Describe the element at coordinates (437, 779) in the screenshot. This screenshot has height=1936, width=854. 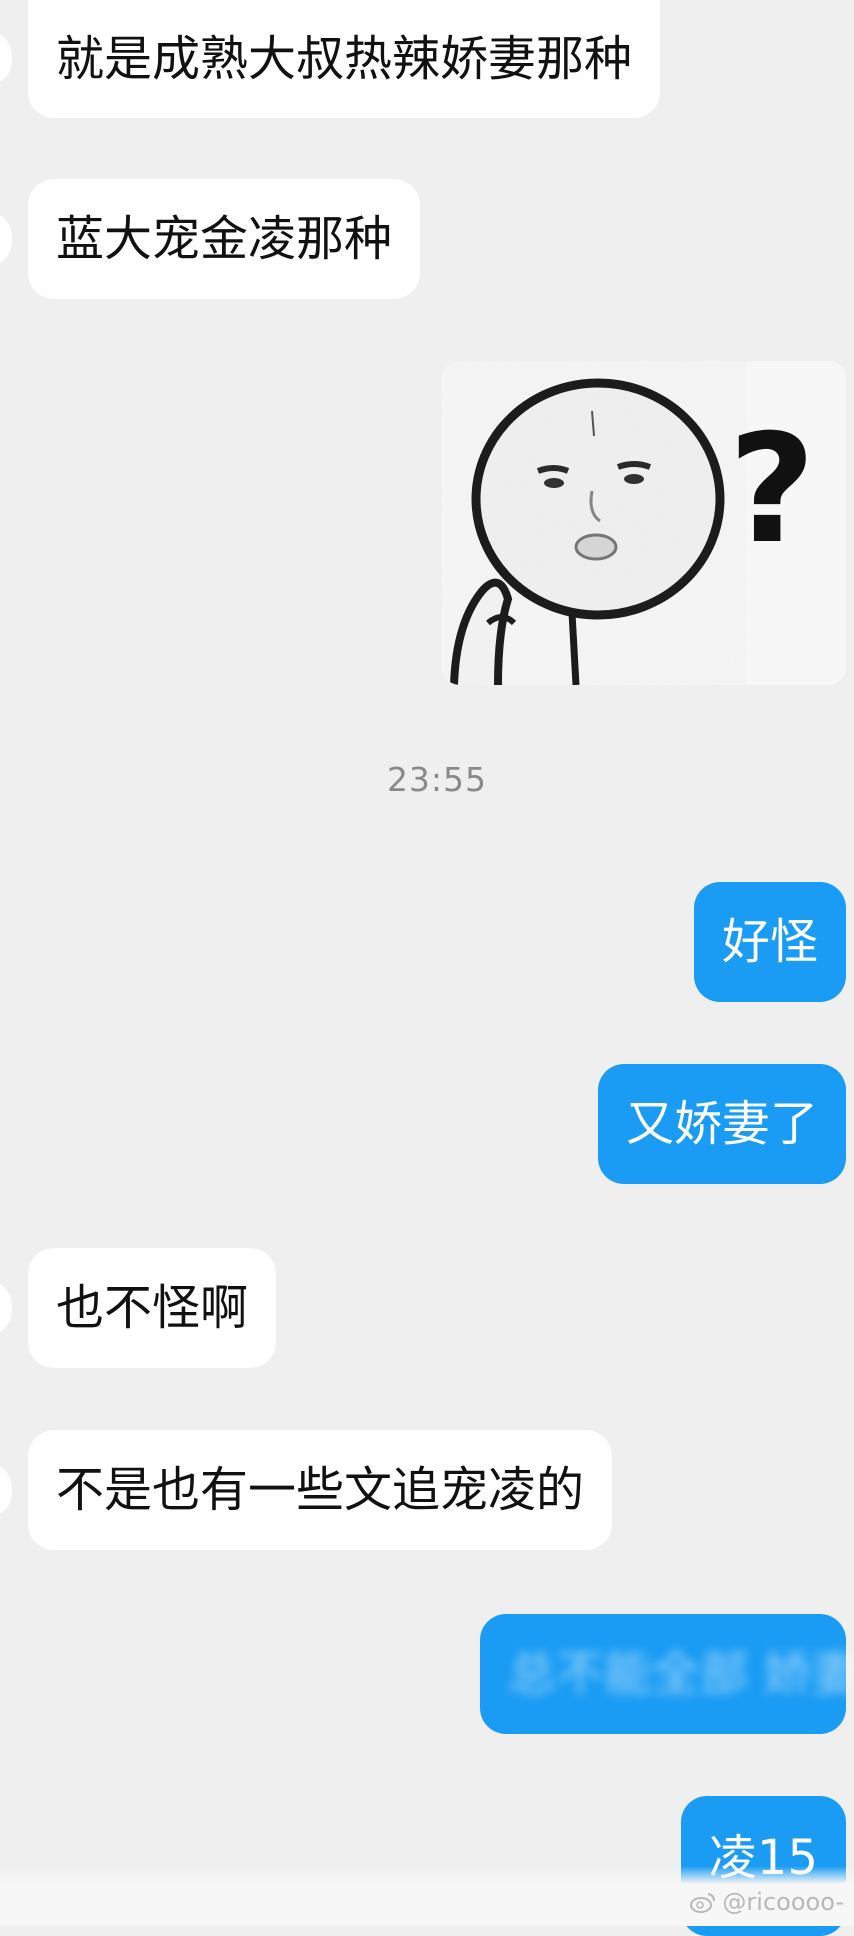
I see `timestamp: 23:55` at that location.